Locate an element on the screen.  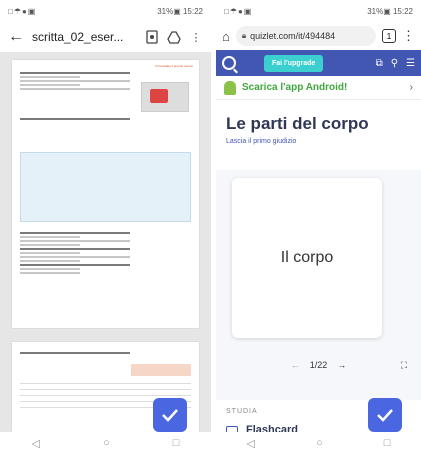
quizlet-logo-icon is located at coordinates (229, 63).